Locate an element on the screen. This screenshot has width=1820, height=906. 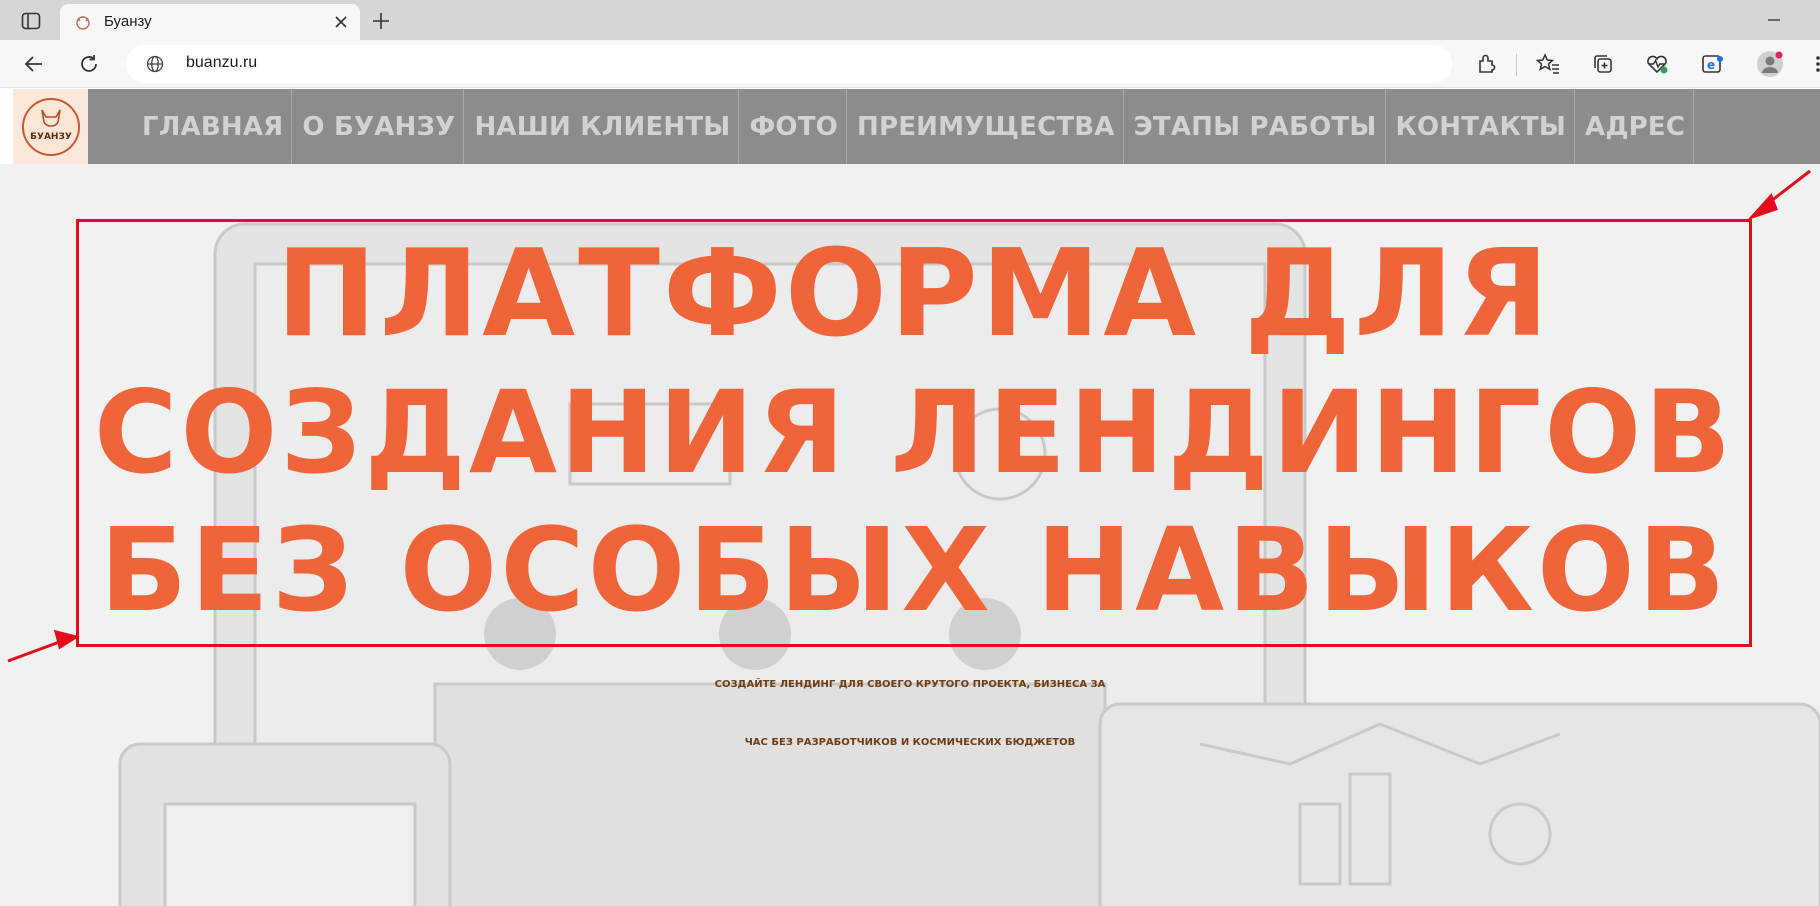
browser-toolbar: buanzu.ru e is located at coordinates (910, 64).